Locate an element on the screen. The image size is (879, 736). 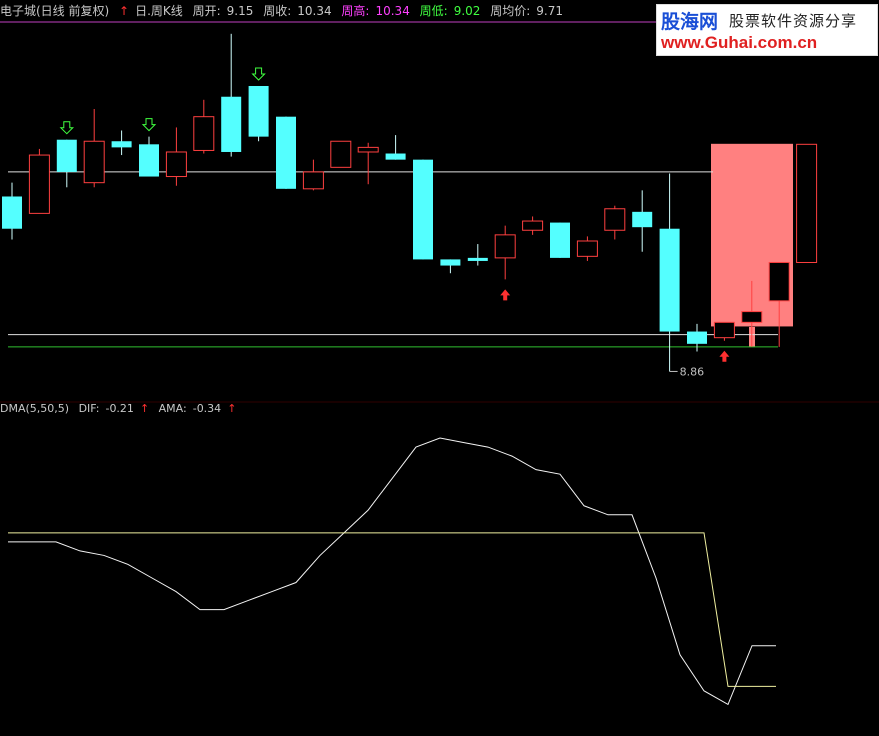
watermark-tagline: 股票软件资源分享 is located at coordinates (793, 21).